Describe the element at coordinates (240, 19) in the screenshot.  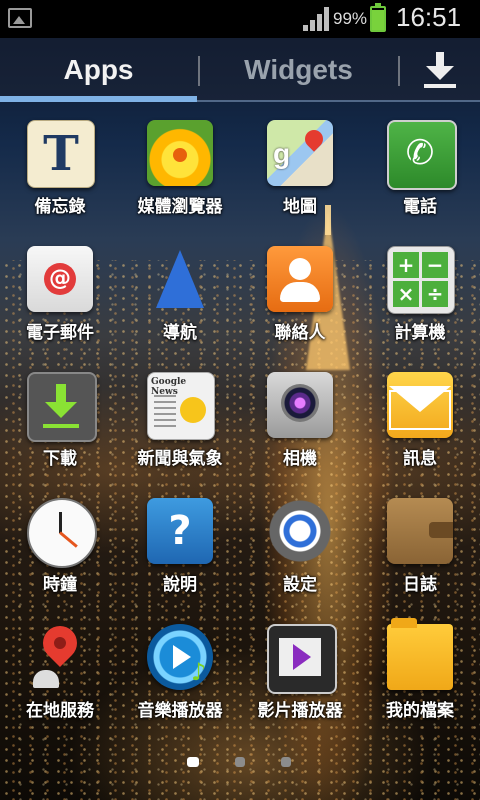
I see `status-bar: 99% 16:51` at that location.